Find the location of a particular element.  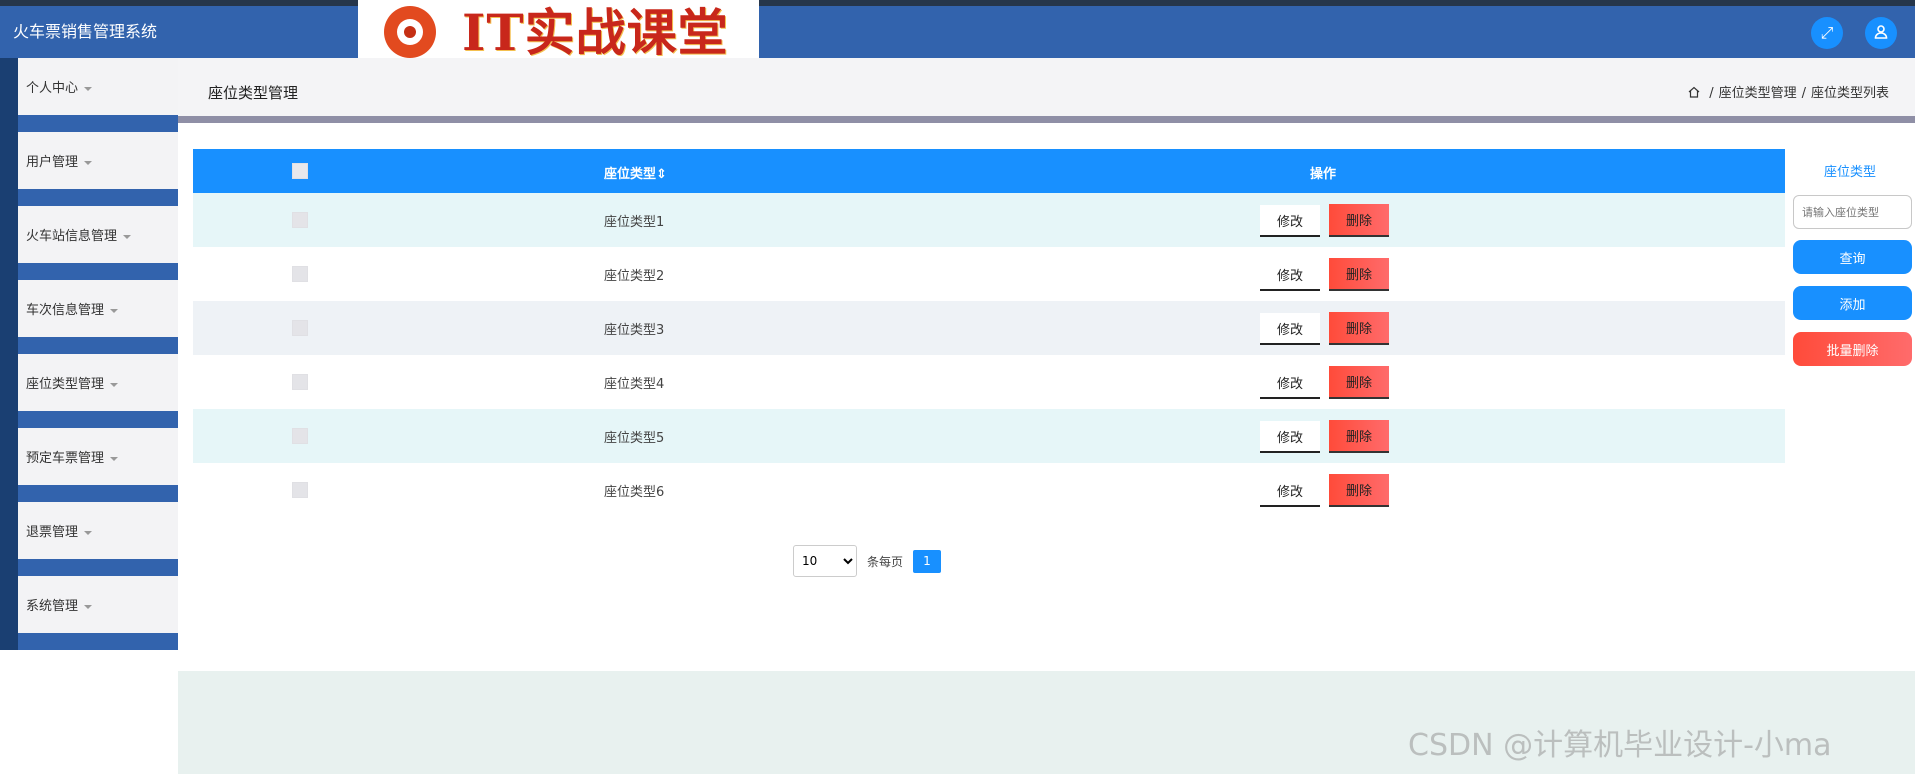

sort-icon: ⇕ is located at coordinates (661, 174).